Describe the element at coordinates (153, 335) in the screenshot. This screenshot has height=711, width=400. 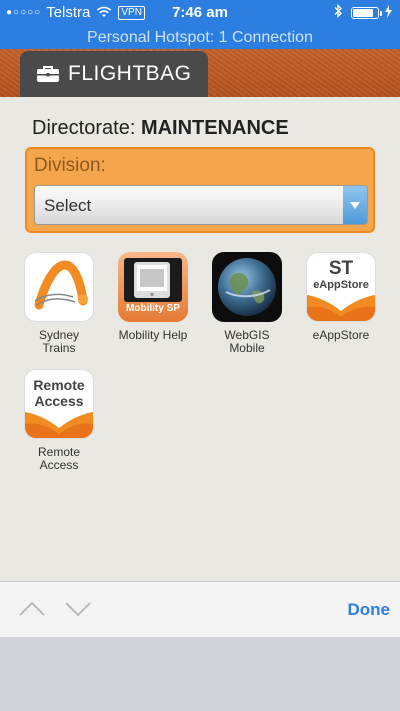
I see `app-label: Mobility Help` at that location.